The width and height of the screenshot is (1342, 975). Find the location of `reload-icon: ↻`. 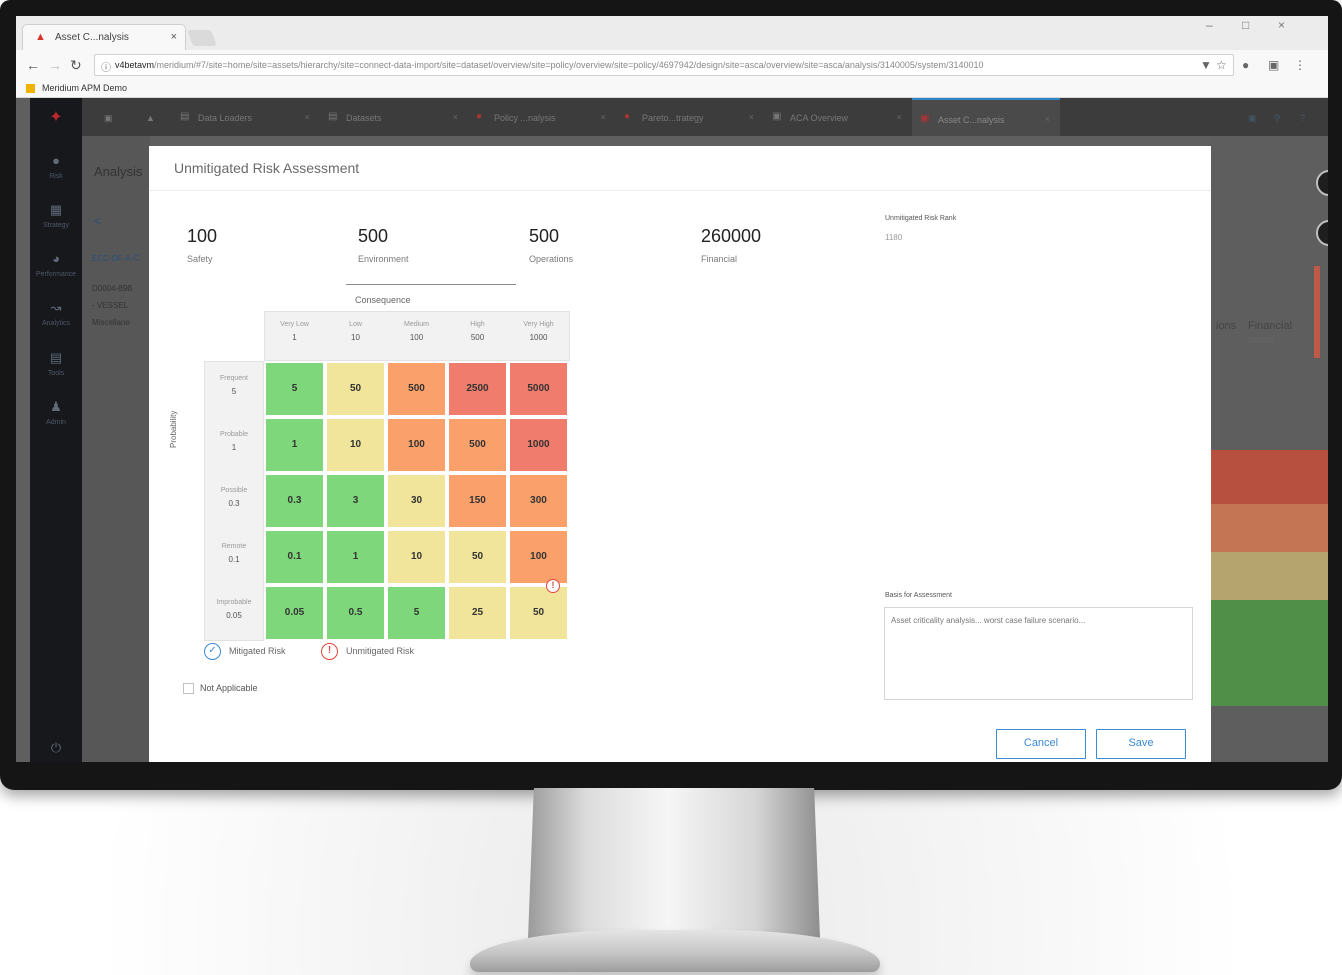

reload-icon: ↻ is located at coordinates (76, 65).